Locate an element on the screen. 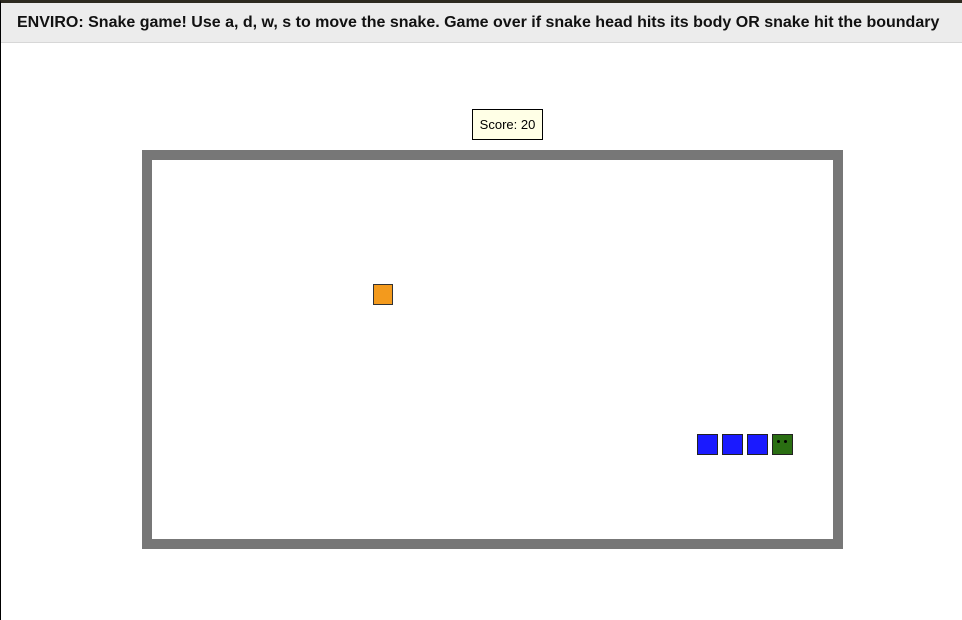  score-display: Score: 20 is located at coordinates (507, 124).